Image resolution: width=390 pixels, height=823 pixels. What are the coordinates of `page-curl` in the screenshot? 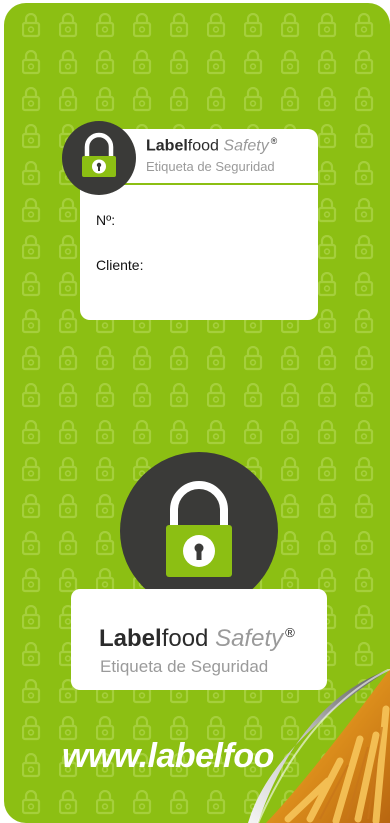 It's located at (319, 746).